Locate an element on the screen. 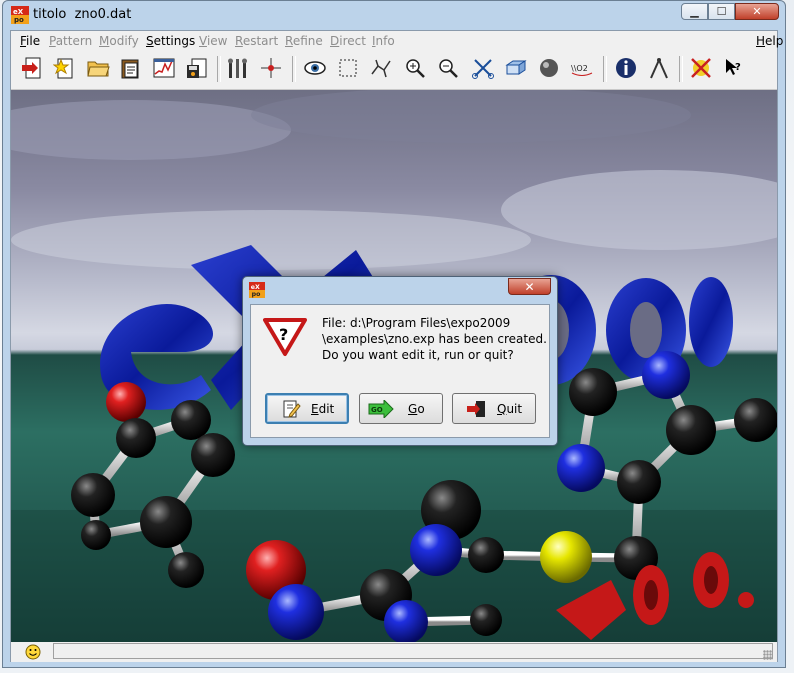  menu-refine: Refine is located at coordinates (304, 41).